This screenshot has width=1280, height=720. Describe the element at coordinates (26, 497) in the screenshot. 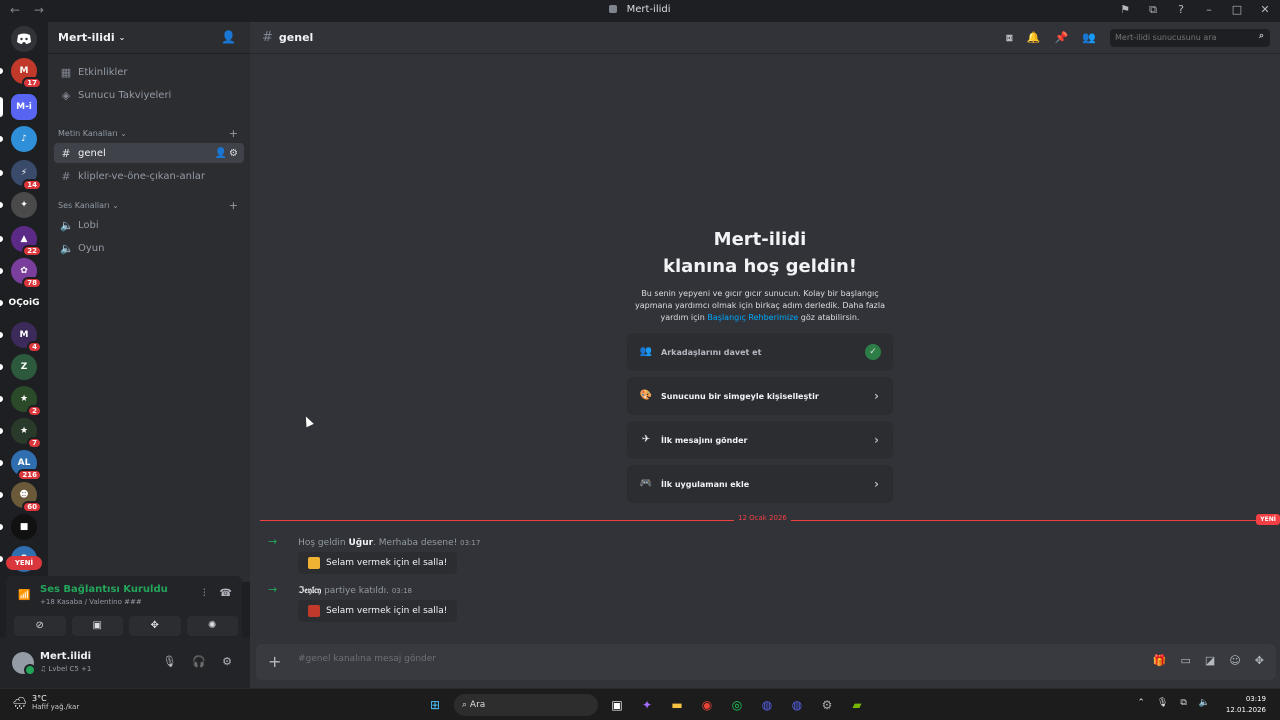

I see `server-icon: ☻ 60` at that location.